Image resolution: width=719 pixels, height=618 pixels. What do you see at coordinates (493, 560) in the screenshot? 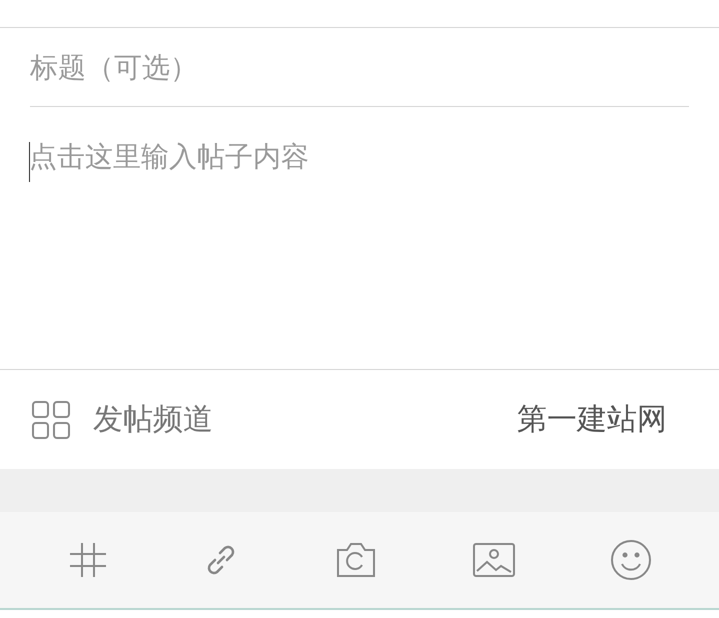
I see `image-icon` at bounding box center [493, 560].